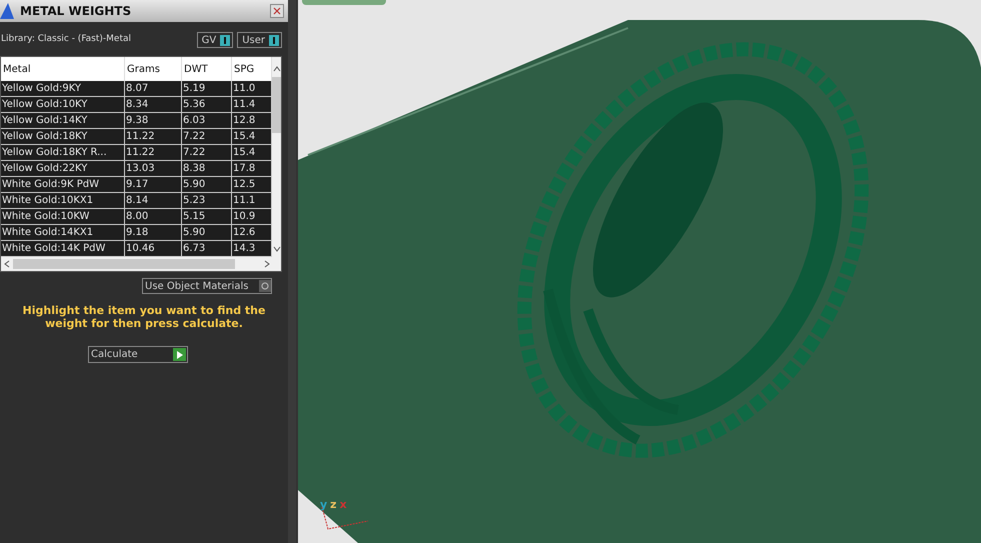  I want to click on table-cell: 5.23, so click(207, 200).